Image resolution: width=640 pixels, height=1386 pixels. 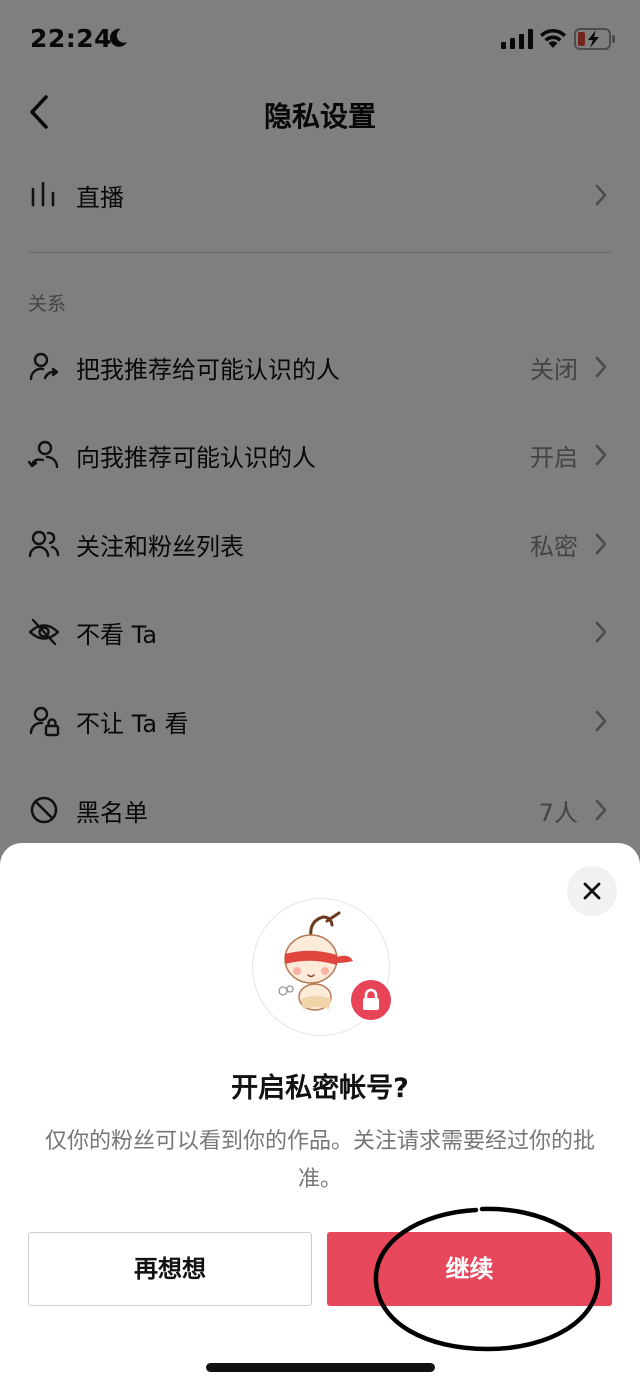 I want to click on close-icon, so click(x=592, y=891).